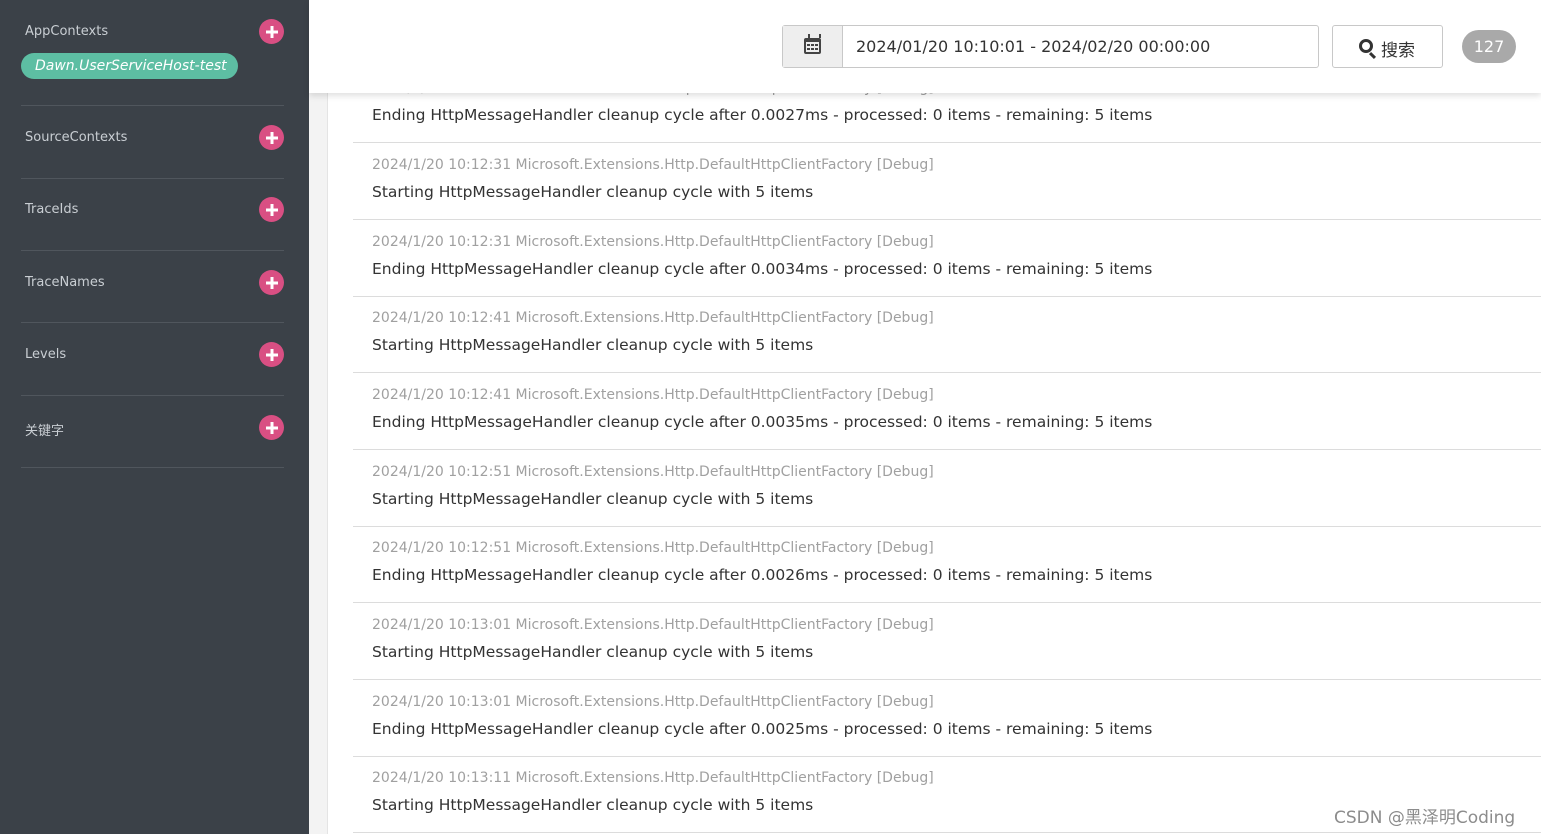  What do you see at coordinates (271, 137) in the screenshot?
I see `add-sourcecontext-button` at bounding box center [271, 137].